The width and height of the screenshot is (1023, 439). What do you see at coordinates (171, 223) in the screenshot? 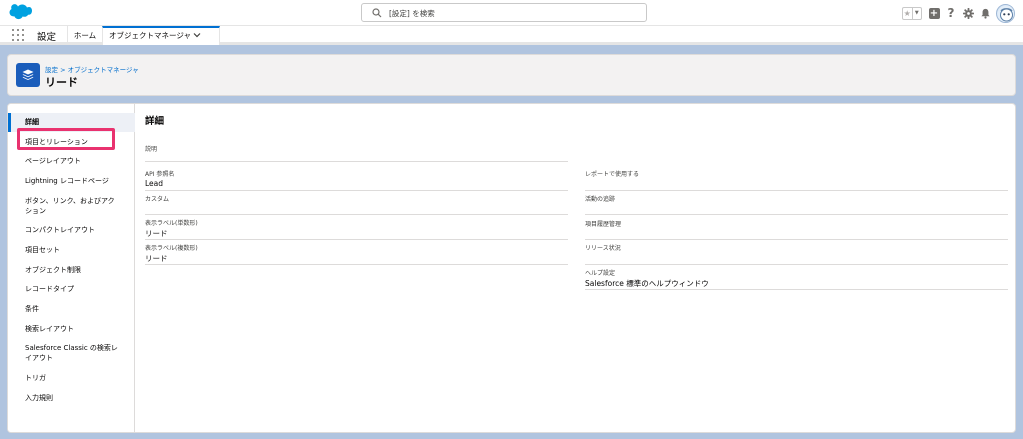
I see `field-label: 表示ラベル(単数形)` at bounding box center [171, 223].